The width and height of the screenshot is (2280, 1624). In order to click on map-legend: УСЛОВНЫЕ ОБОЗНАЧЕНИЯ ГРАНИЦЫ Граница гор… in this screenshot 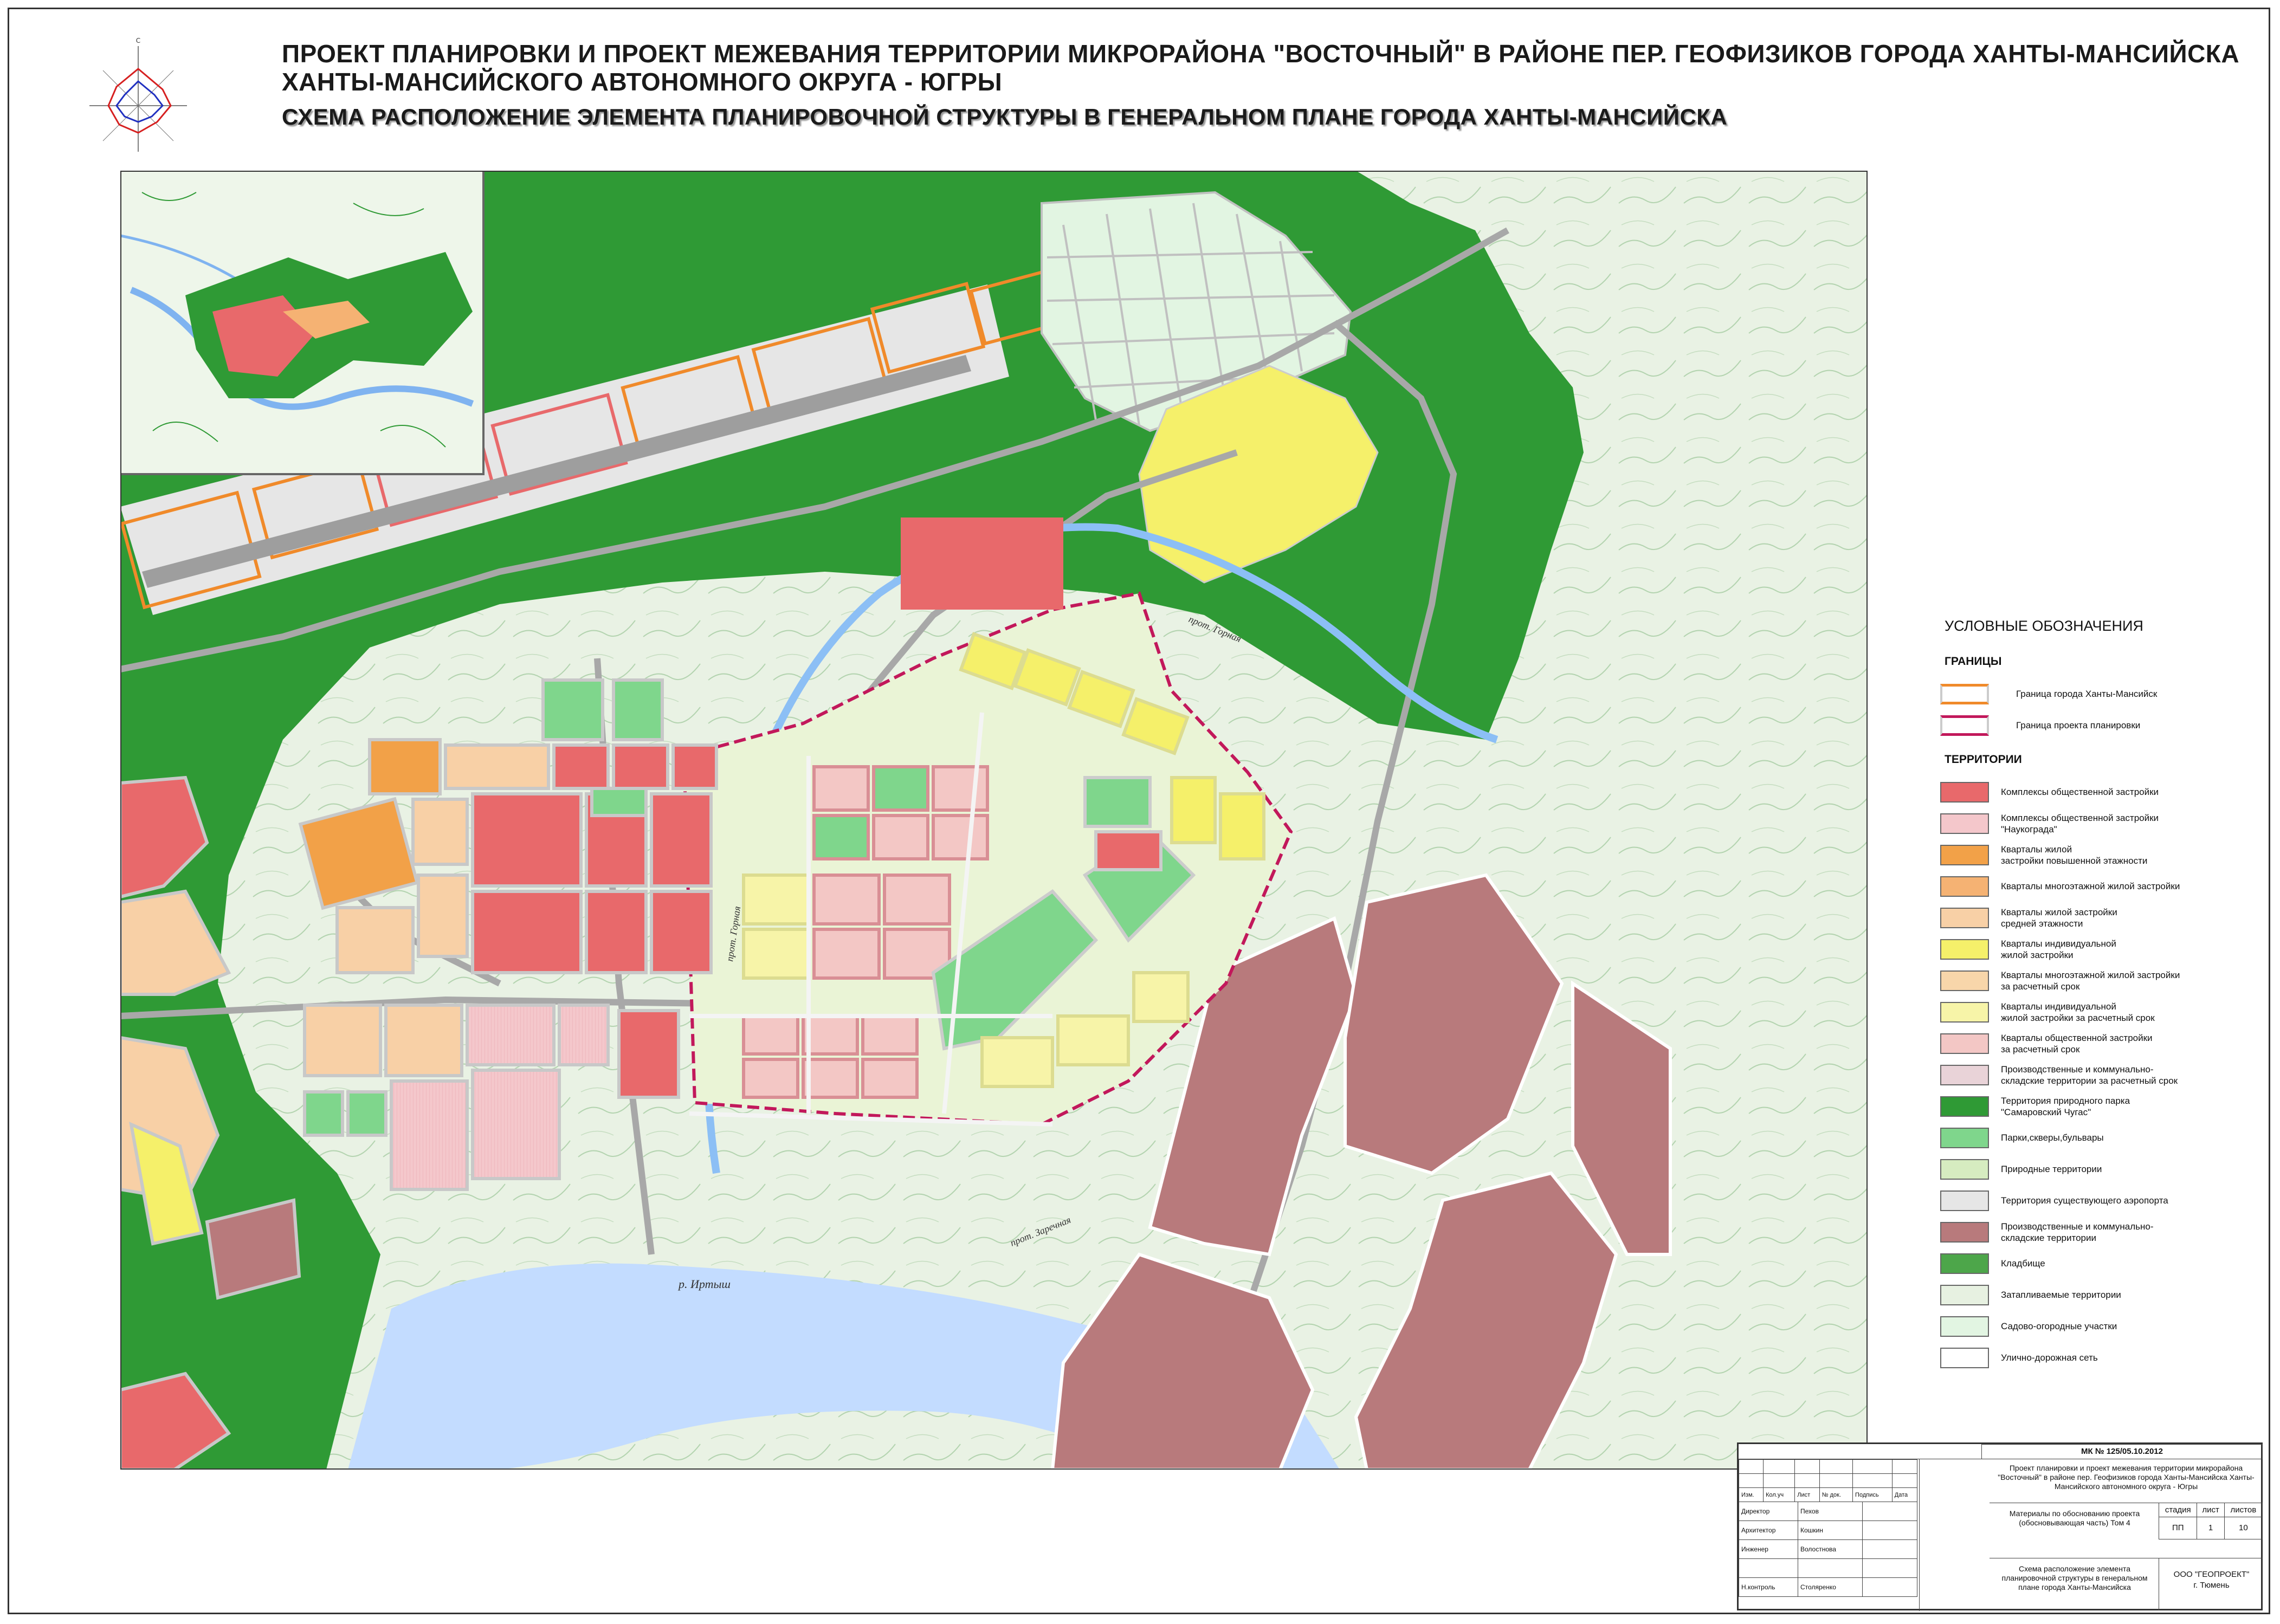, I will do `click(2092, 998)`.